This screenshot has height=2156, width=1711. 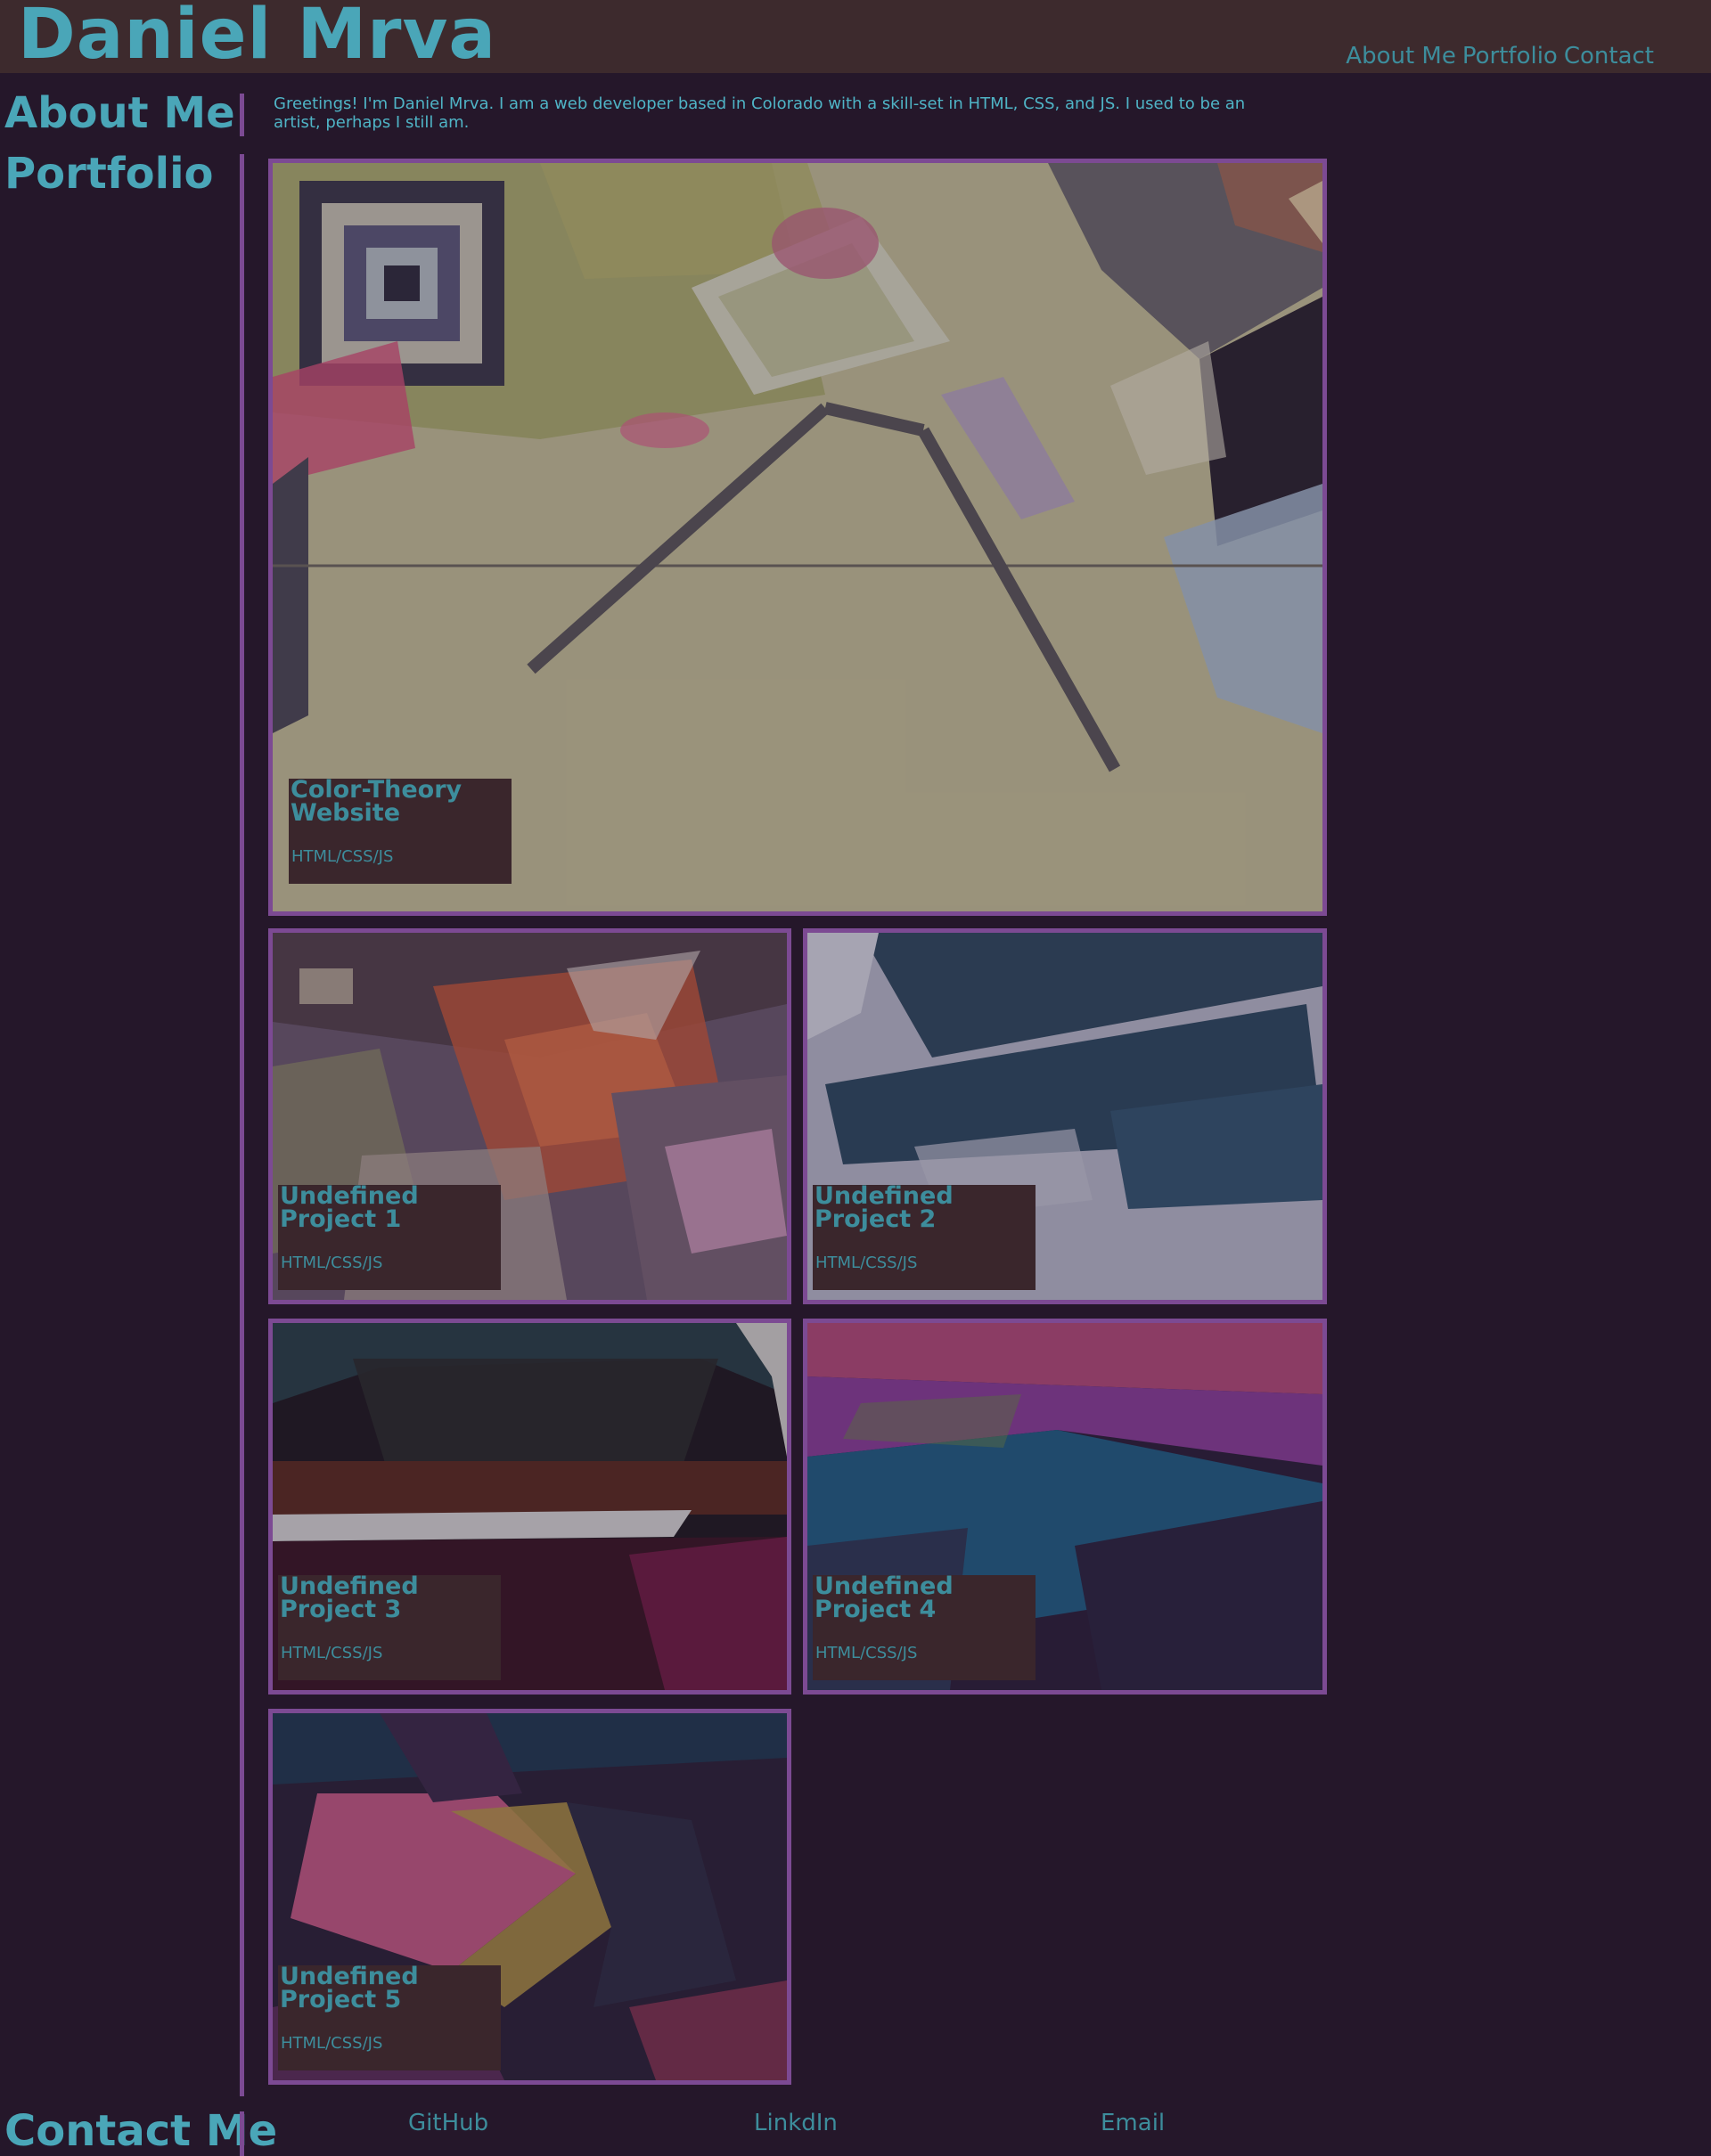 What do you see at coordinates (242, 2133) in the screenshot?
I see `contact-divider` at bounding box center [242, 2133].